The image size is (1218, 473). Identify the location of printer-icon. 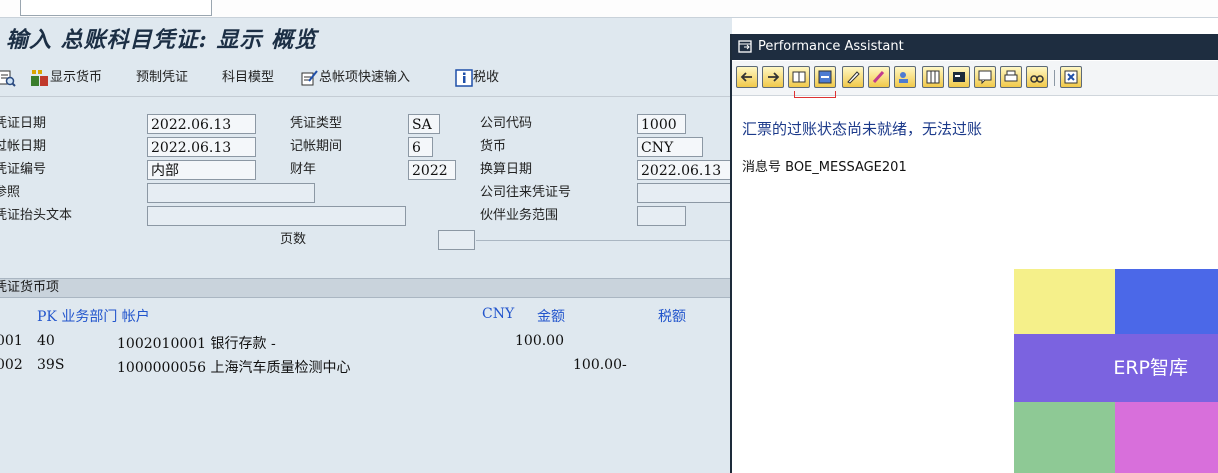
(1011, 76).